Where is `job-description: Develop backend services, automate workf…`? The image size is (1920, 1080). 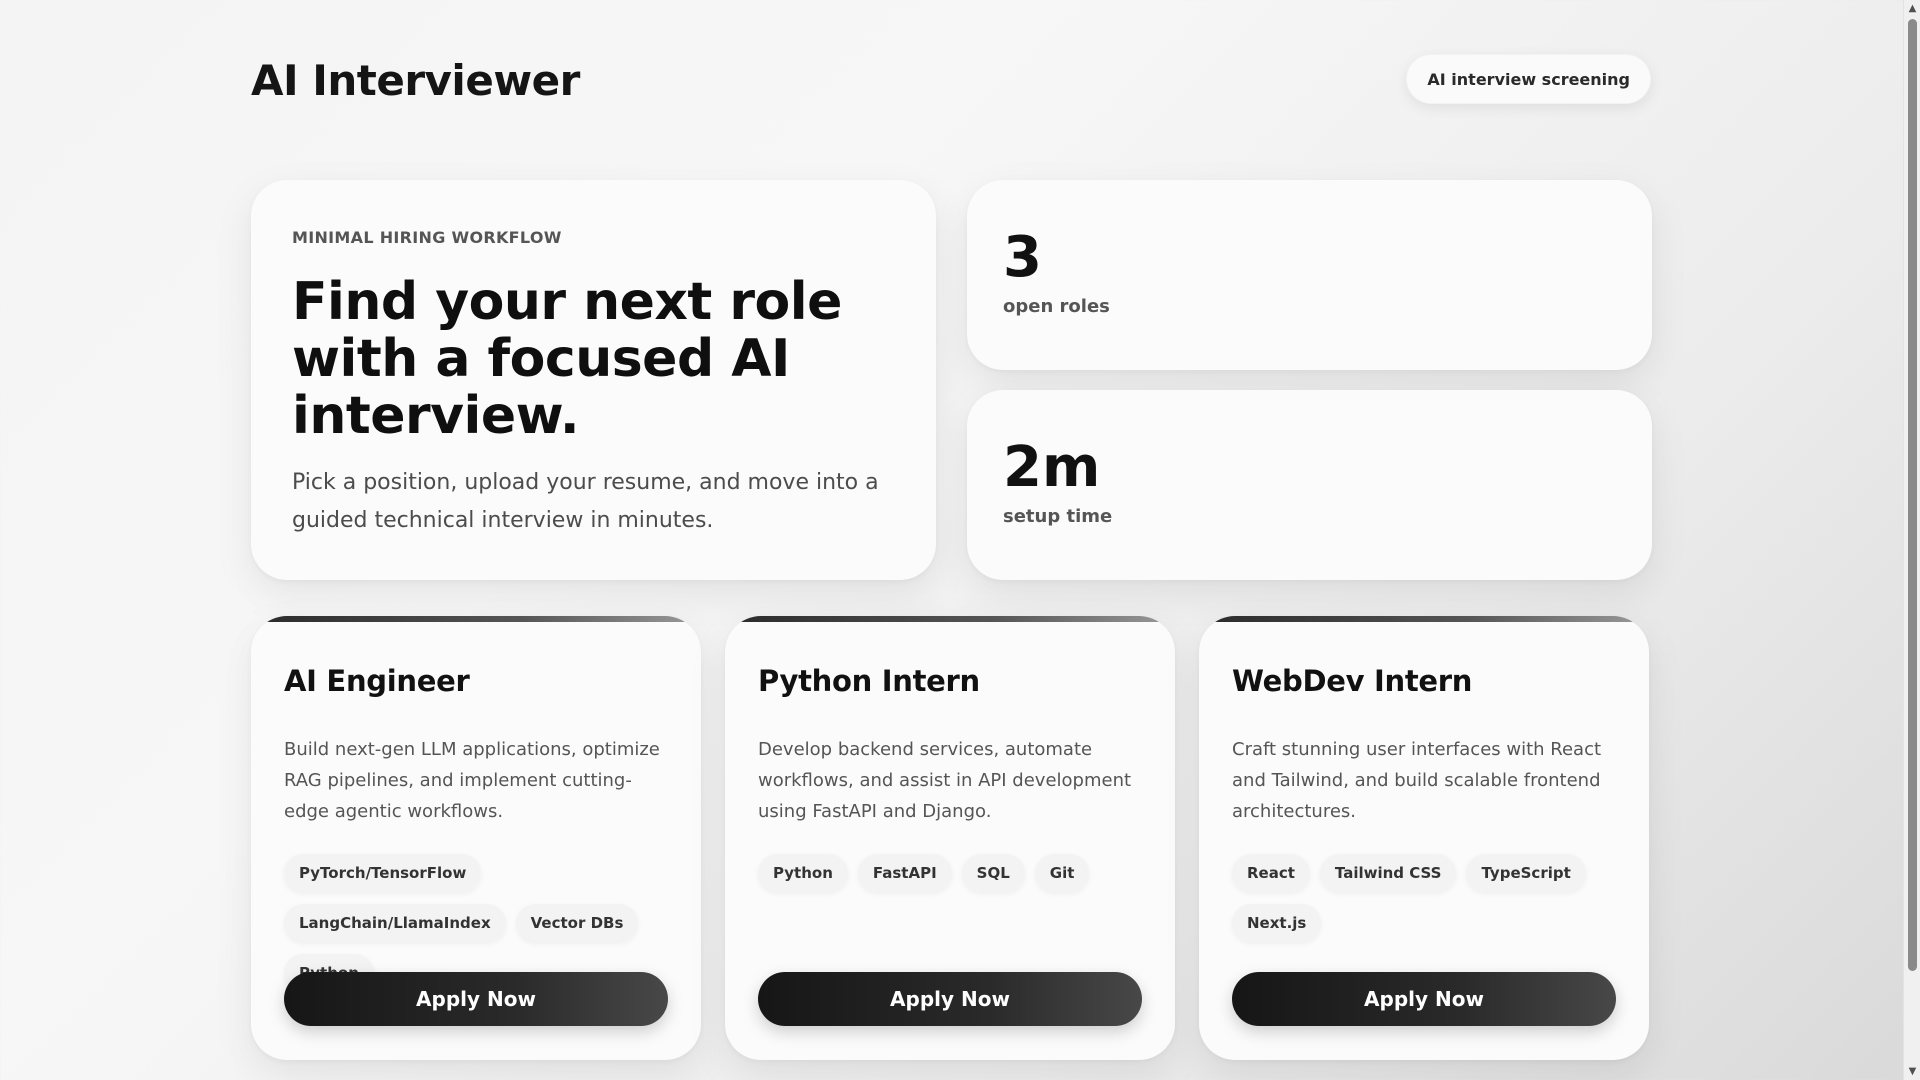 job-description: Develop backend services, automate workf… is located at coordinates (945, 780).